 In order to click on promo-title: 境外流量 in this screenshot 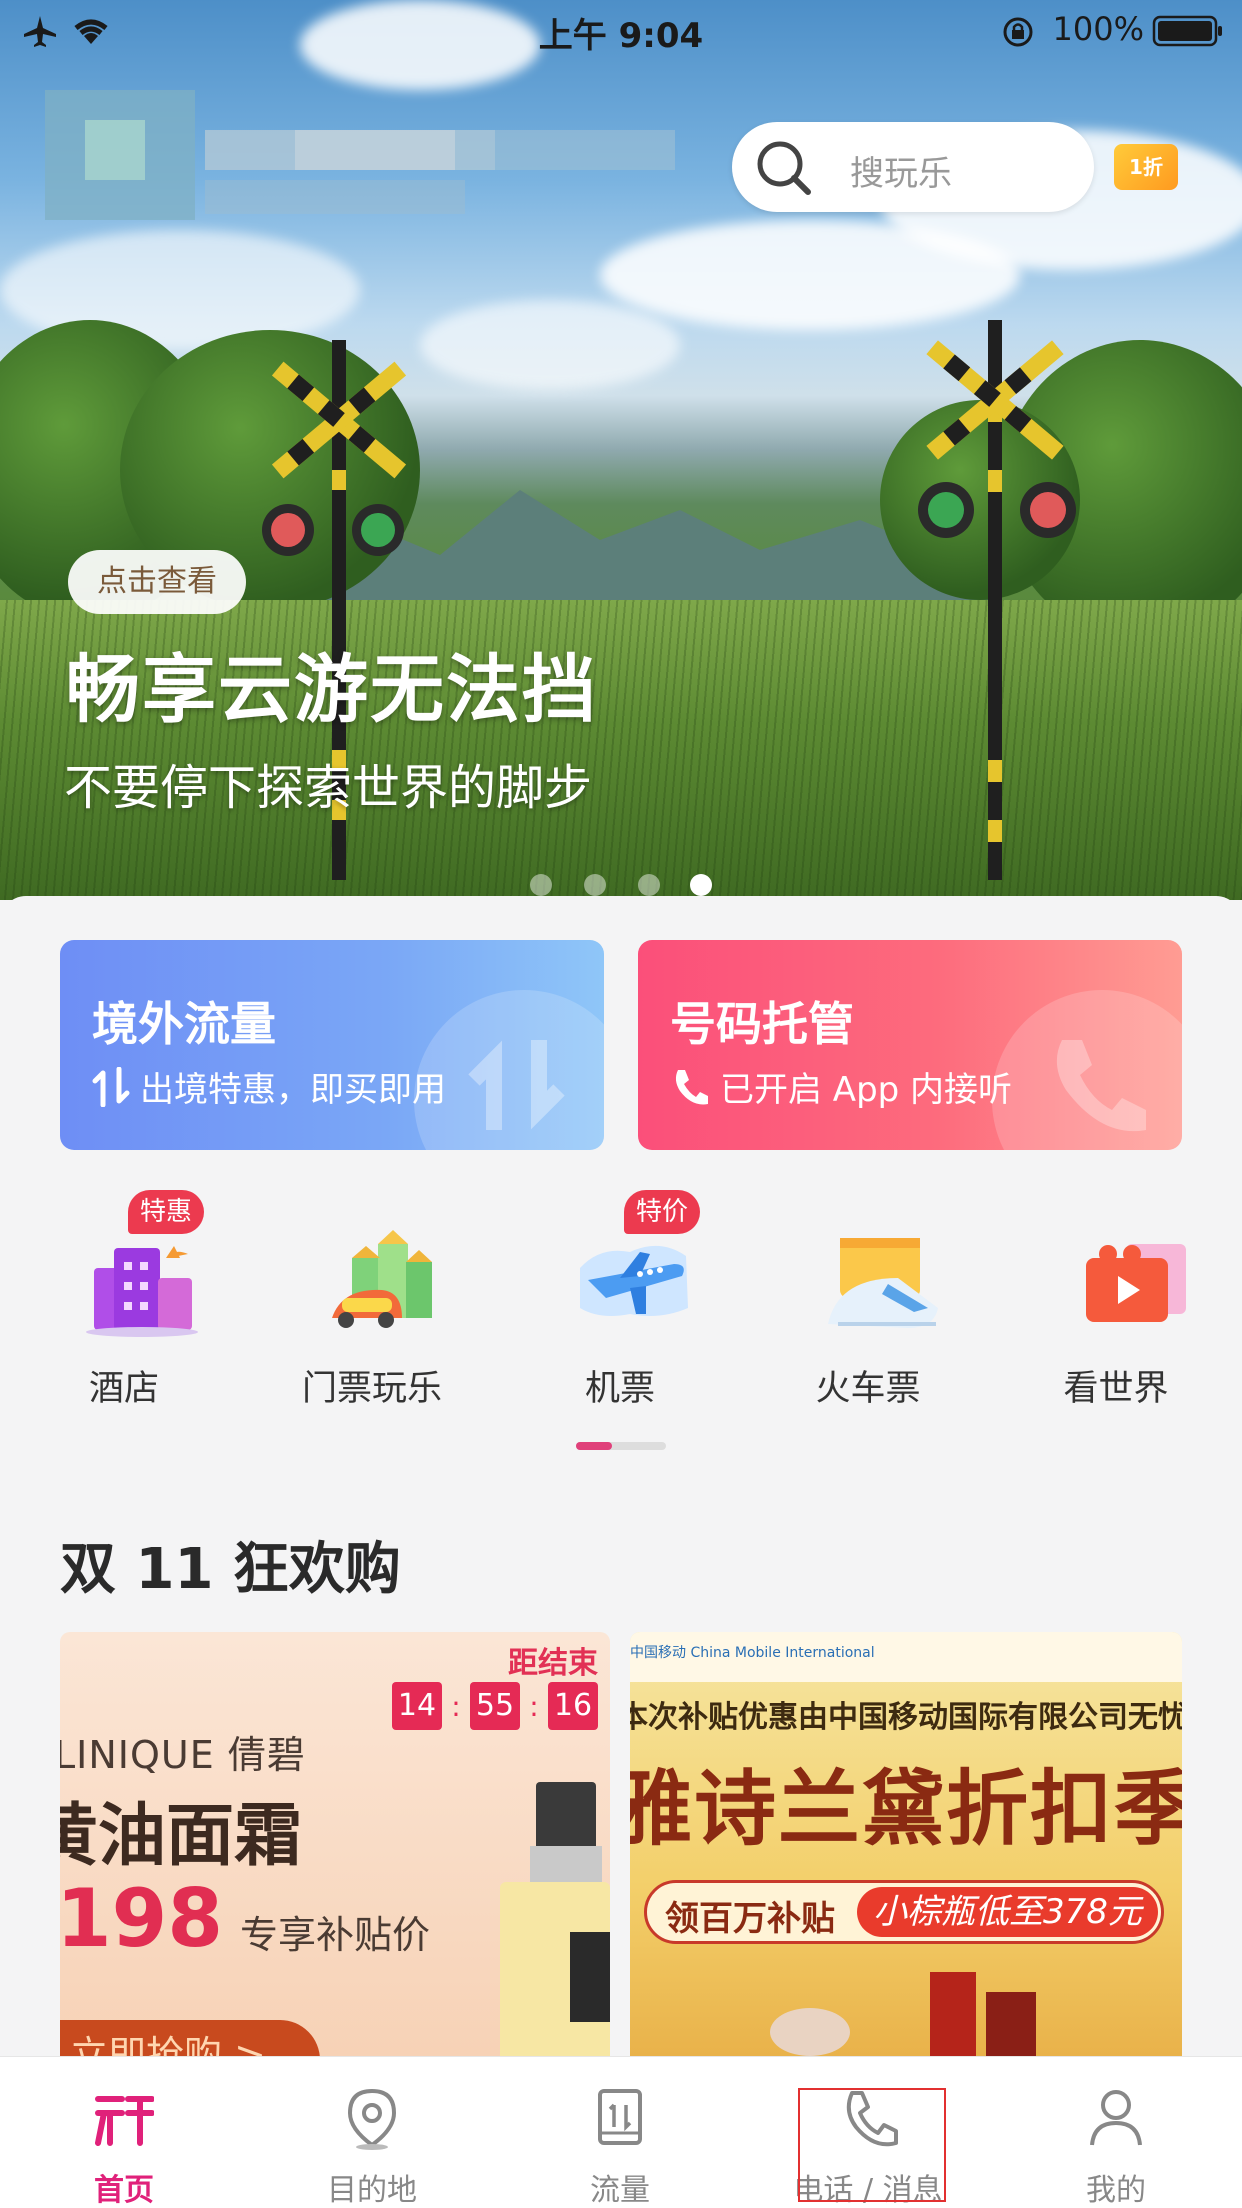, I will do `click(184, 1024)`.